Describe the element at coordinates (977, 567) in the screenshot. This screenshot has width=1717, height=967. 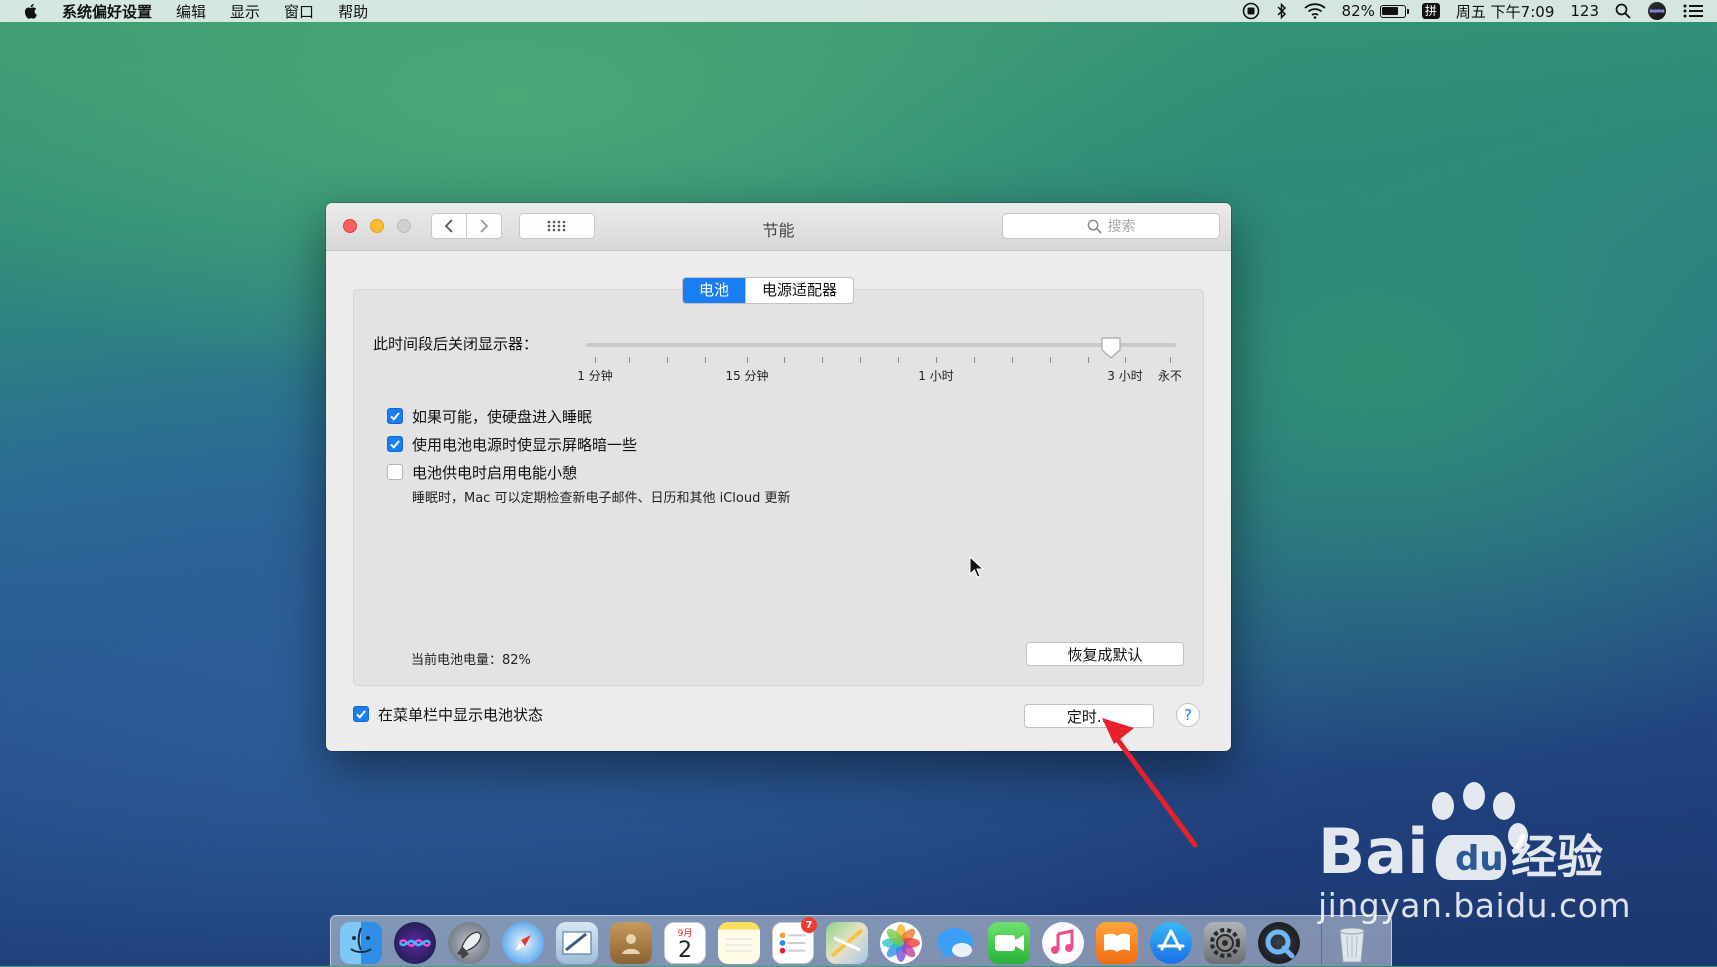
I see `mouse-cursor-icon` at that location.